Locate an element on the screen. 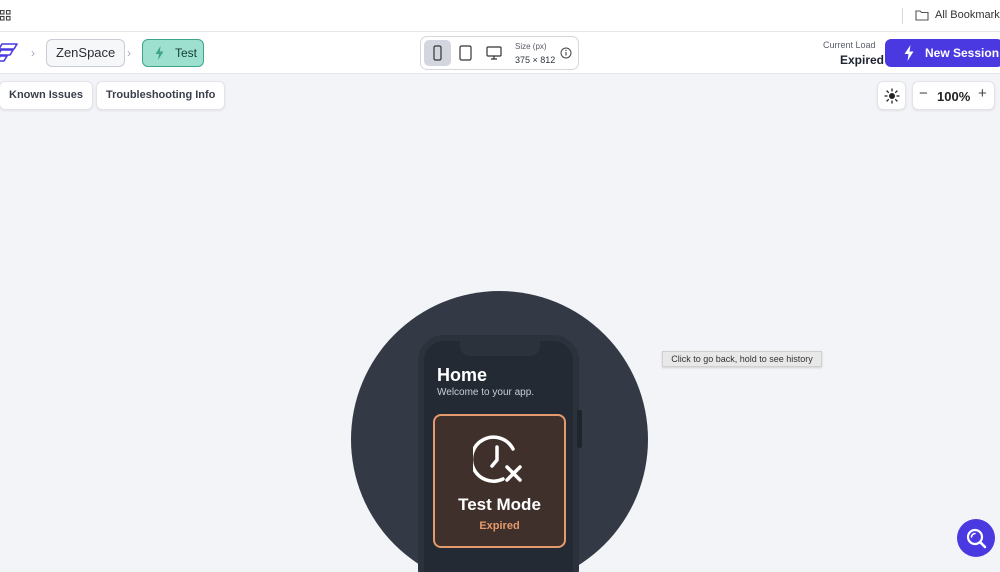 The image size is (1000, 572). current-load-label: Current Load is located at coordinates (849, 45).